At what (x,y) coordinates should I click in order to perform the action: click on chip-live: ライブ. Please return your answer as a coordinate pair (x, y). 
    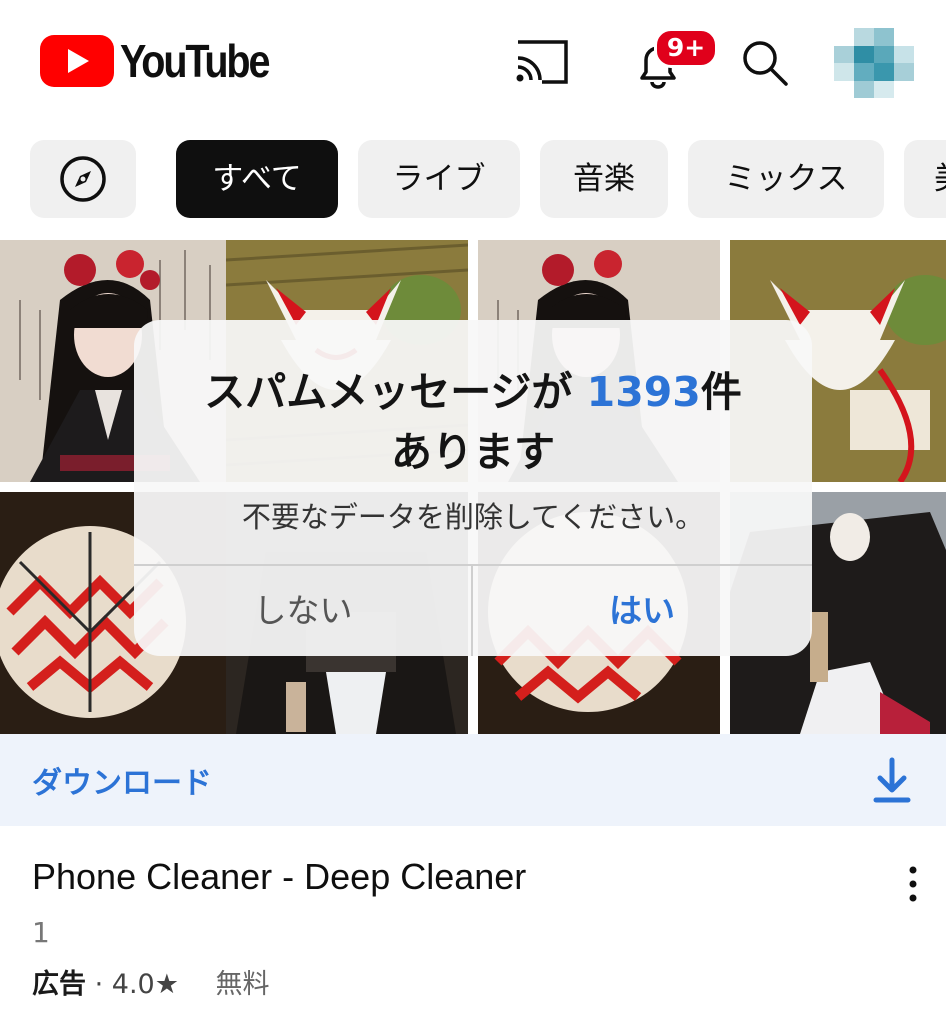
    Looking at the image, I should click on (439, 179).